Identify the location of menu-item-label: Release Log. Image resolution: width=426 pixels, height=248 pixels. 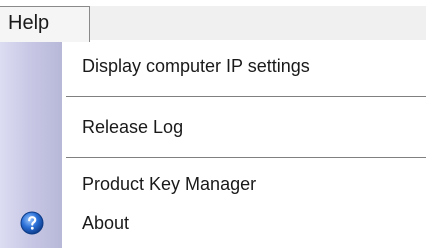
(133, 127).